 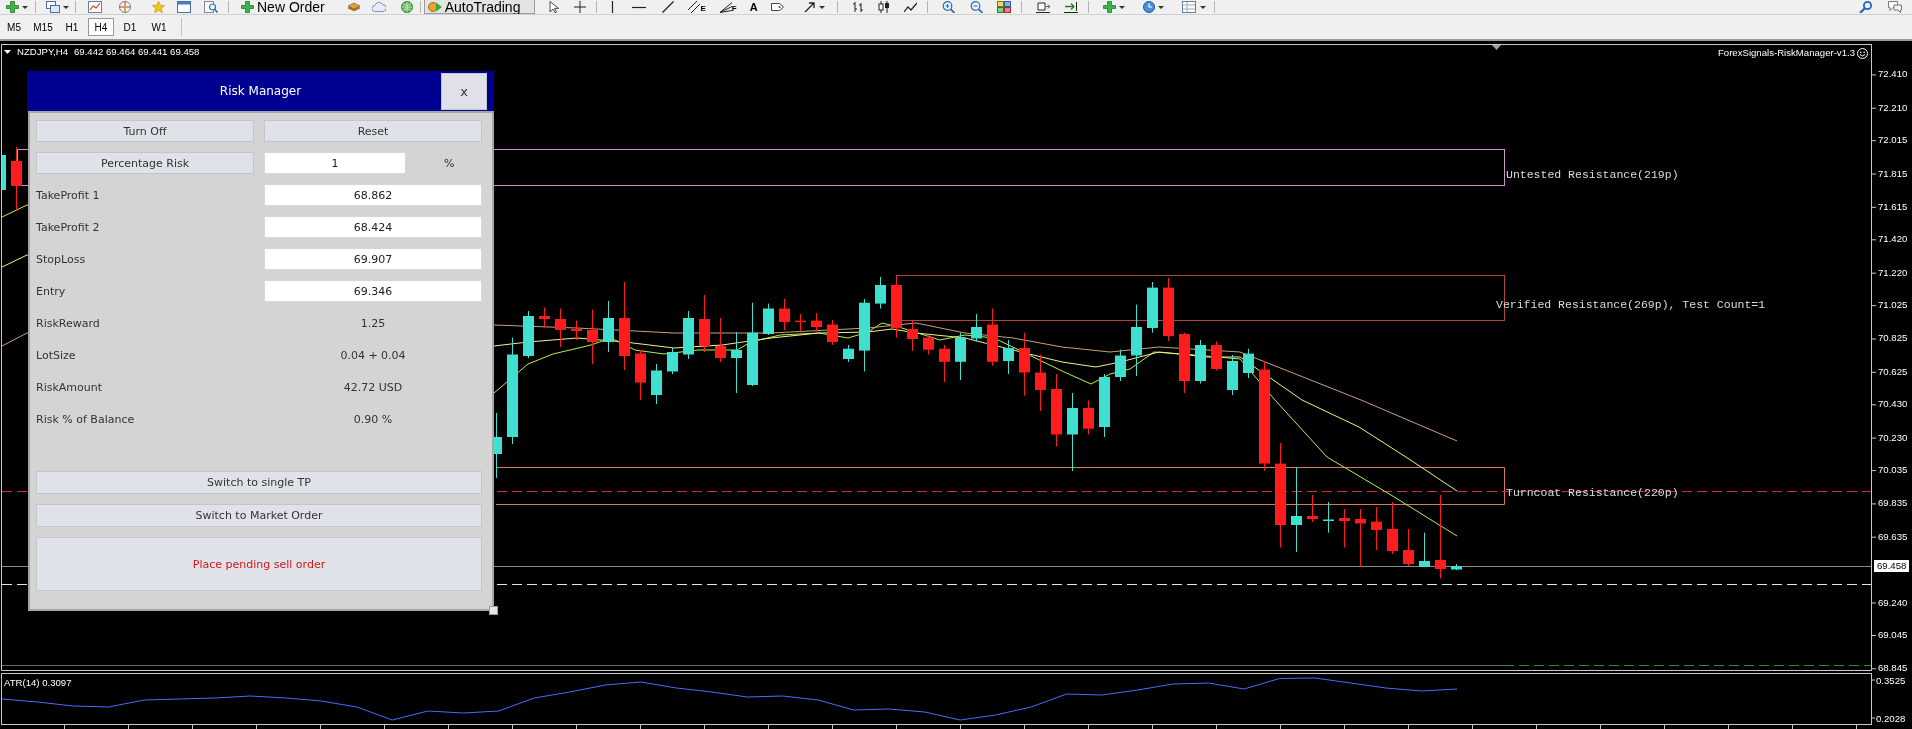 I want to click on document-search-icon, so click(x=211, y=7).